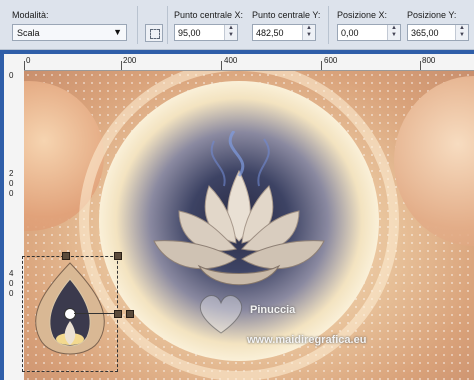  What do you see at coordinates (209, 15) in the screenshot?
I see `center-x-label: Punto centrale X:` at bounding box center [209, 15].